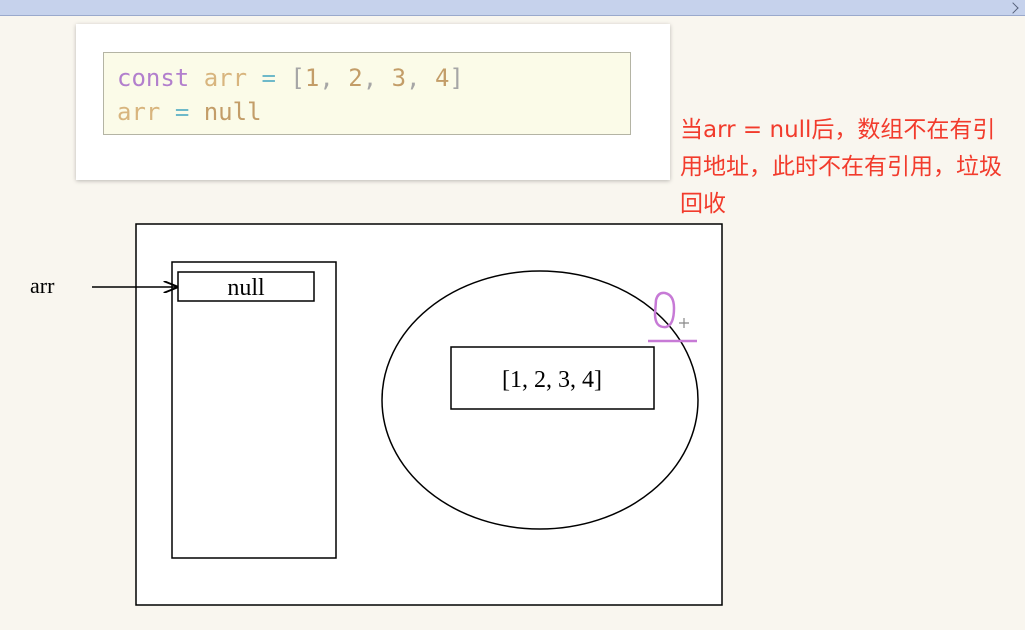 The image size is (1025, 630). What do you see at coordinates (246, 288) in the screenshot?
I see `stack-cell-label: null` at bounding box center [246, 288].